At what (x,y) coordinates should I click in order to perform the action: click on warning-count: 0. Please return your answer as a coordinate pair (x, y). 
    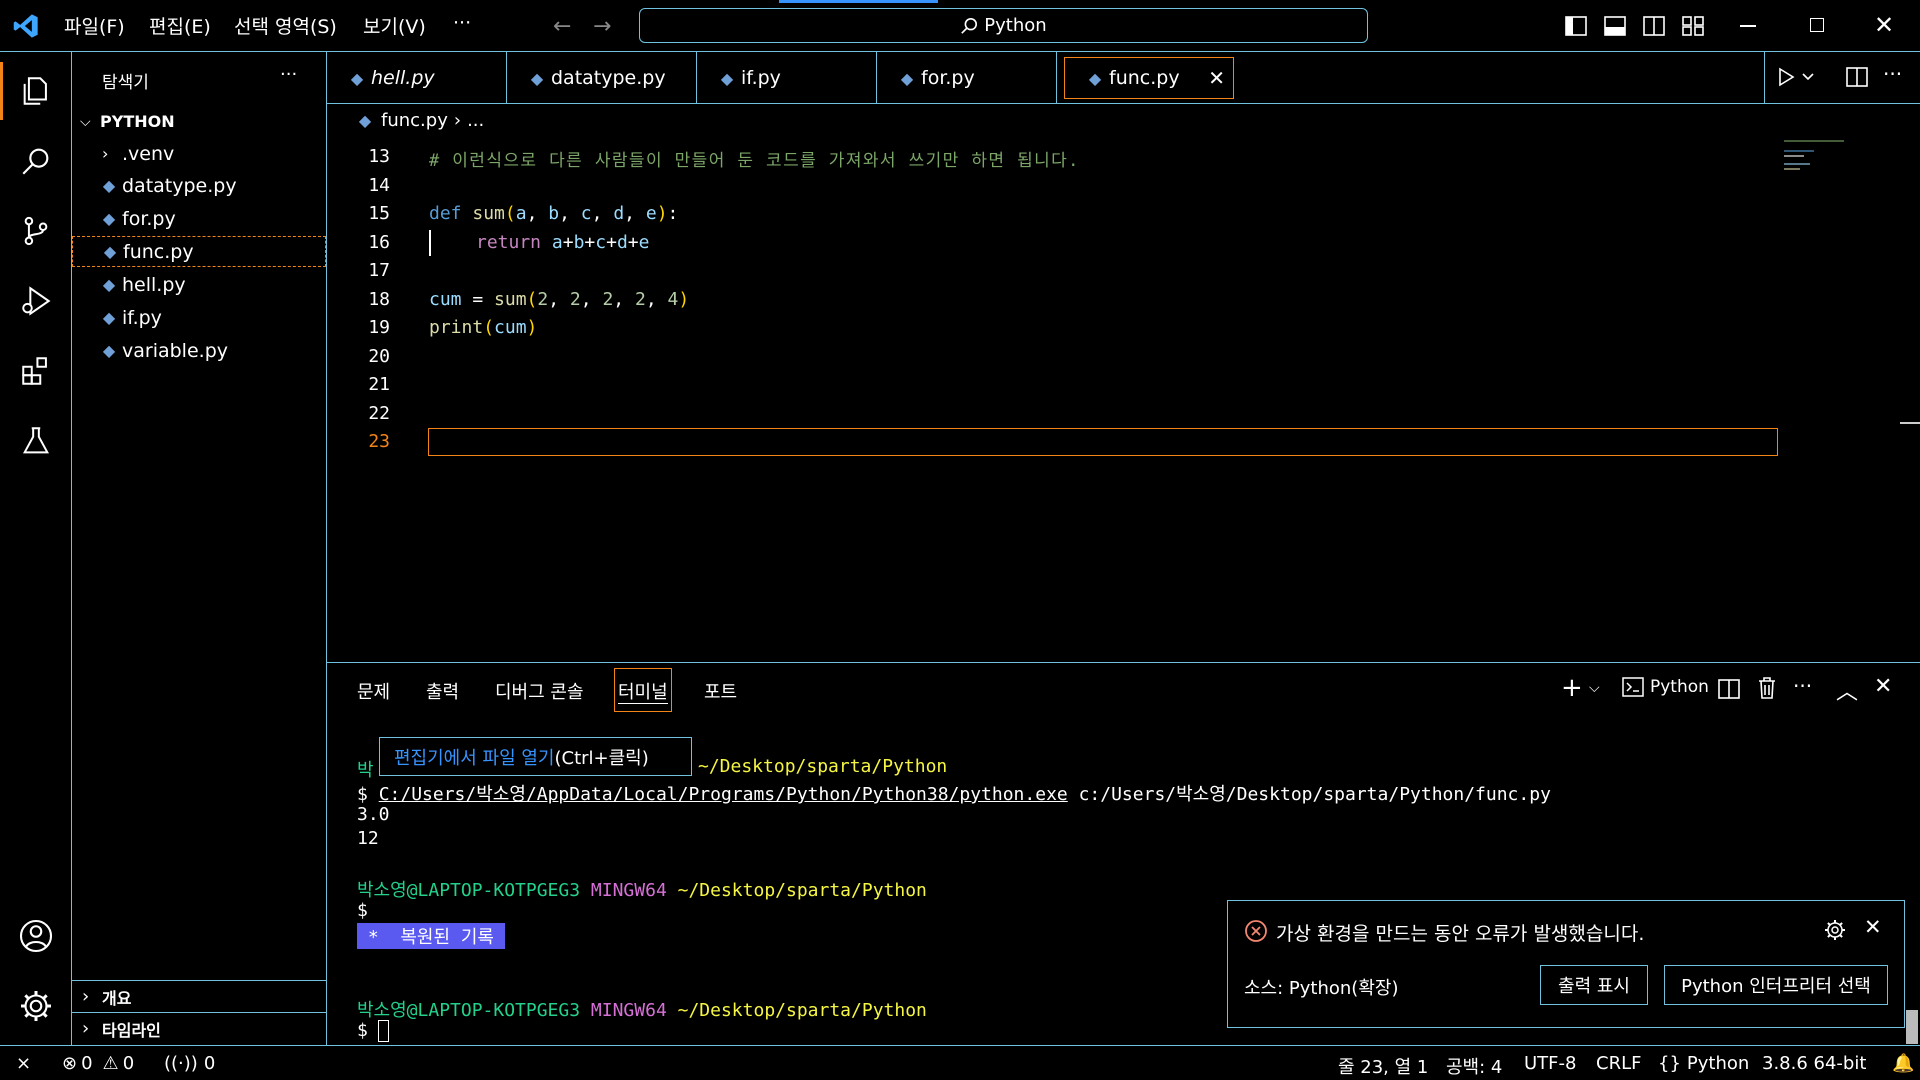
    Looking at the image, I should click on (128, 1063).